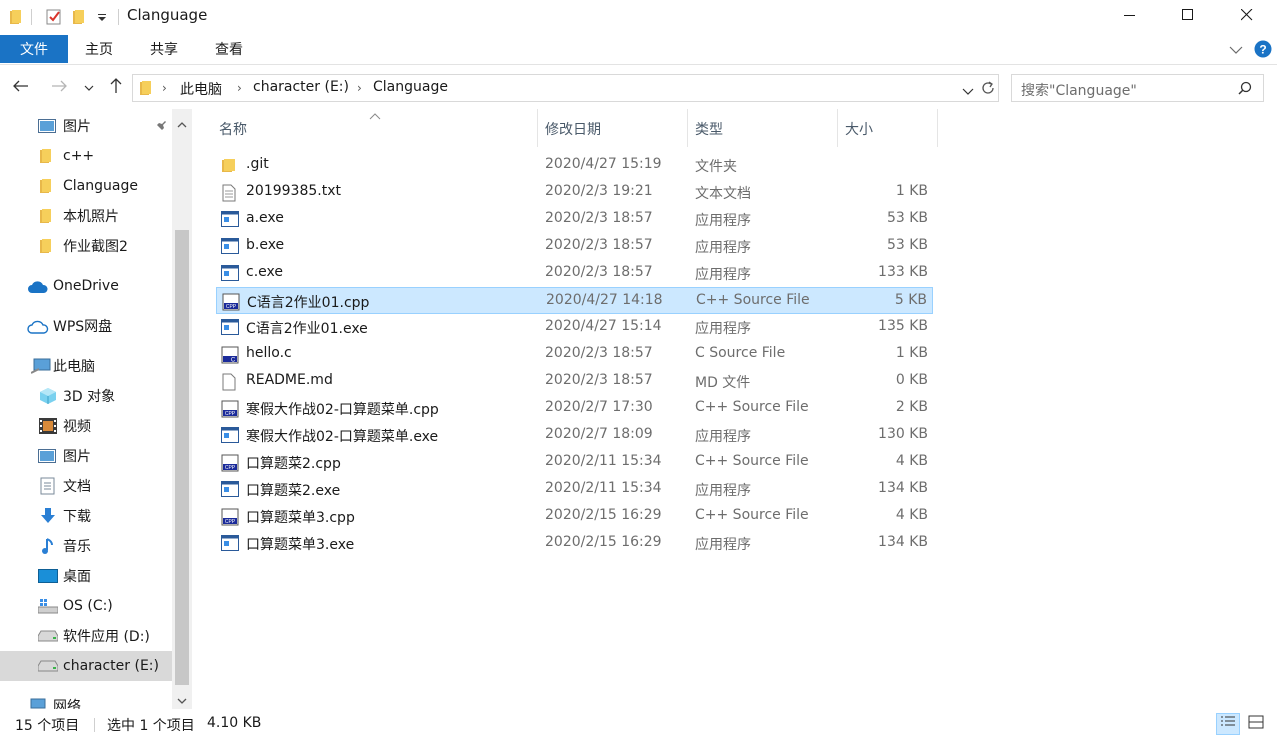 The height and width of the screenshot is (741, 1277). I want to click on sidebar-item-pictures-quick: 图片, so click(86, 126).